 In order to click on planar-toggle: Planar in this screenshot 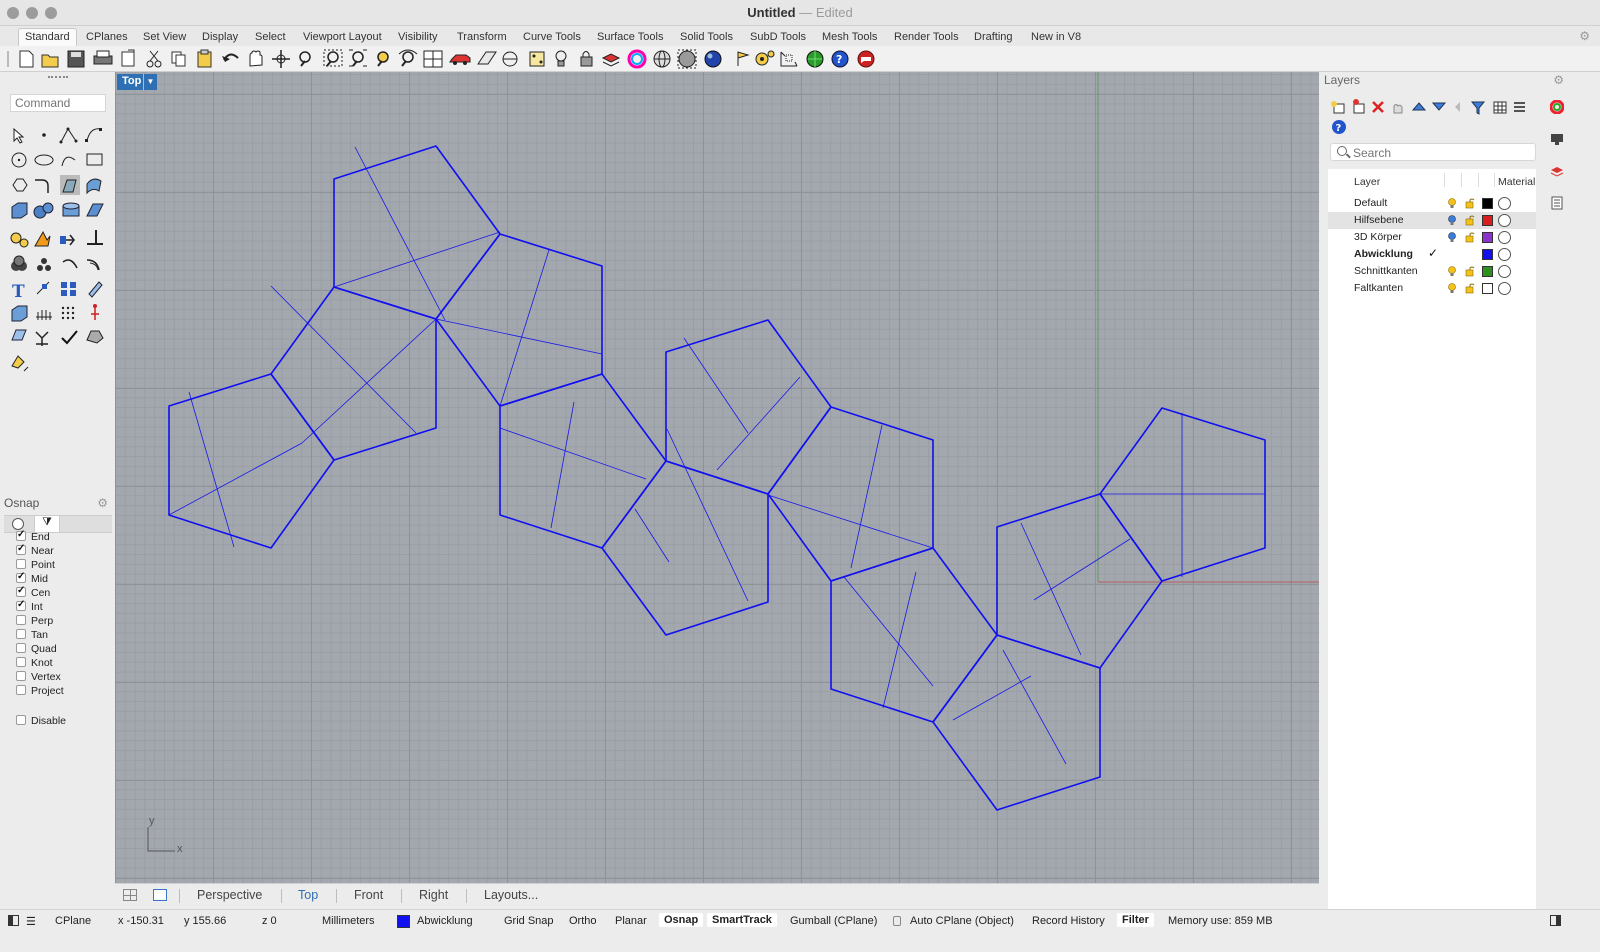, I will do `click(631, 921)`.